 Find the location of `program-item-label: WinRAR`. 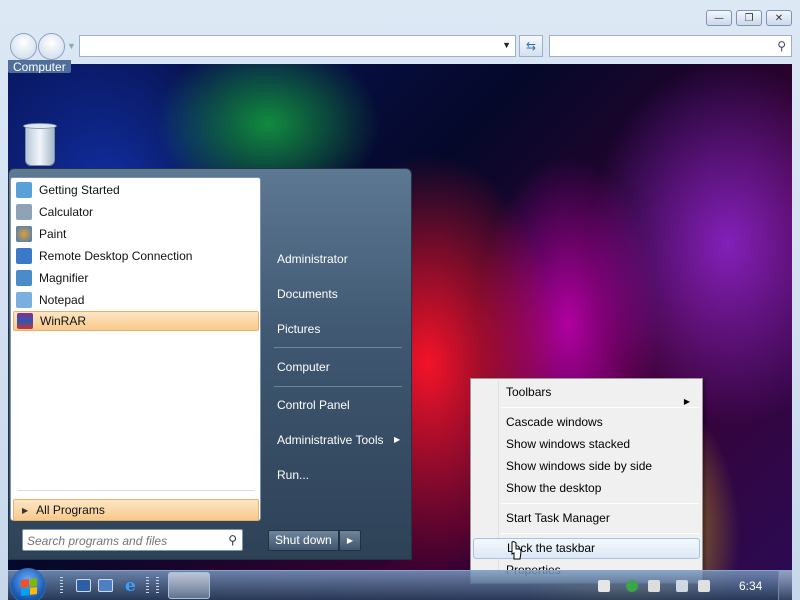

program-item-label: WinRAR is located at coordinates (63, 321).